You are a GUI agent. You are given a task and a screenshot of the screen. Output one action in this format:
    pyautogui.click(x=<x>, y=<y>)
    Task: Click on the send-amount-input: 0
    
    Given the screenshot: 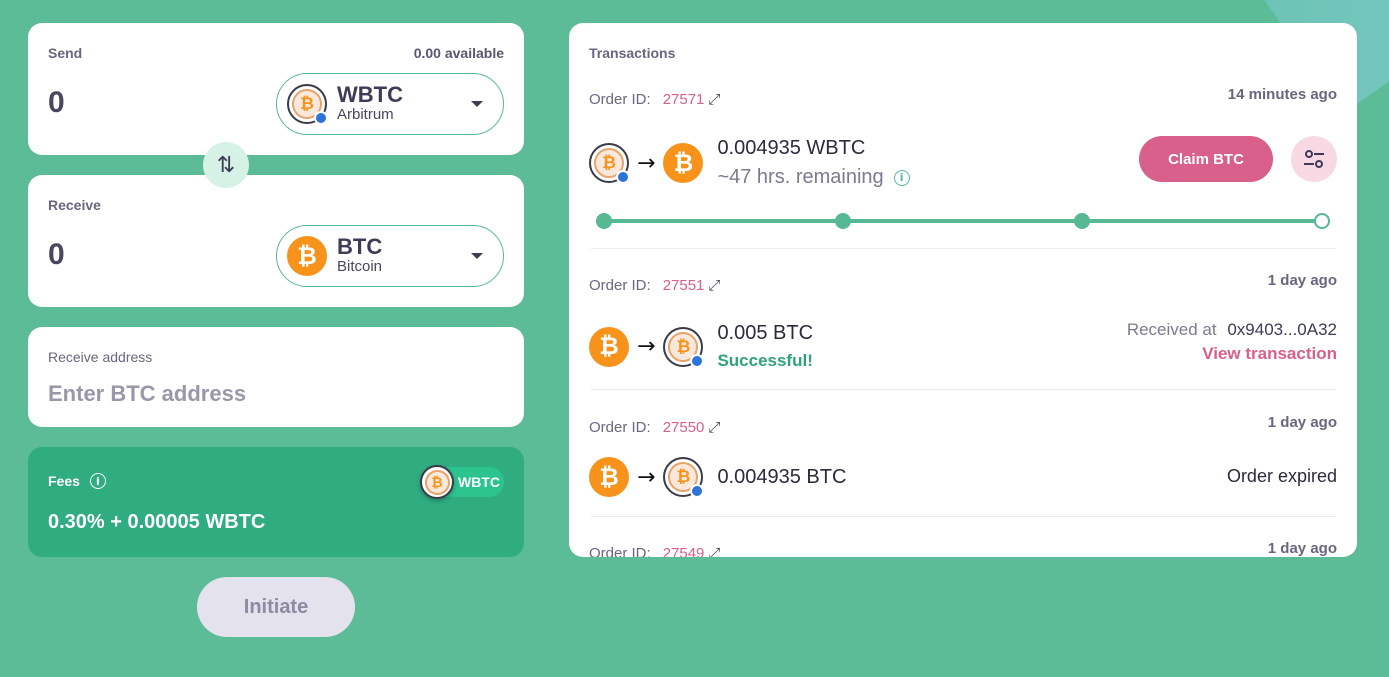 What is the action you would take?
    pyautogui.click(x=56, y=103)
    